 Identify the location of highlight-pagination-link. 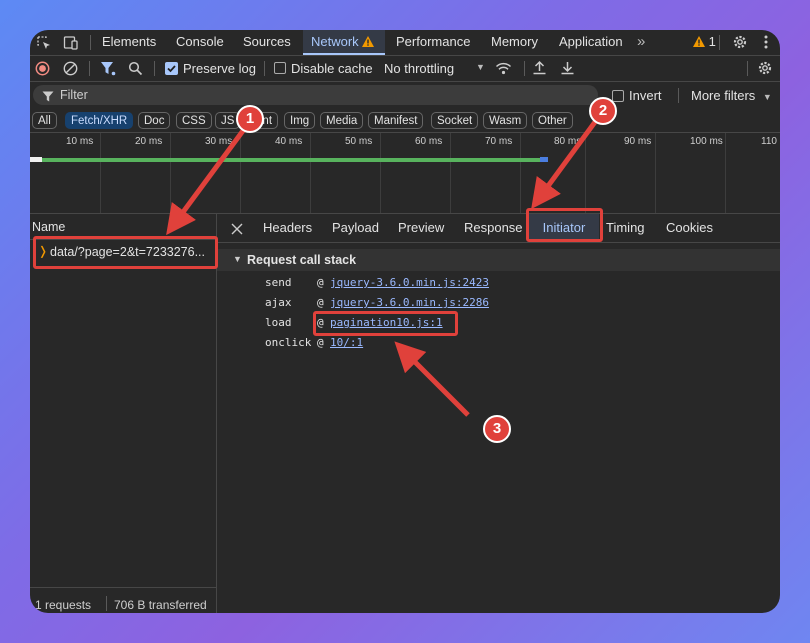
(385, 323).